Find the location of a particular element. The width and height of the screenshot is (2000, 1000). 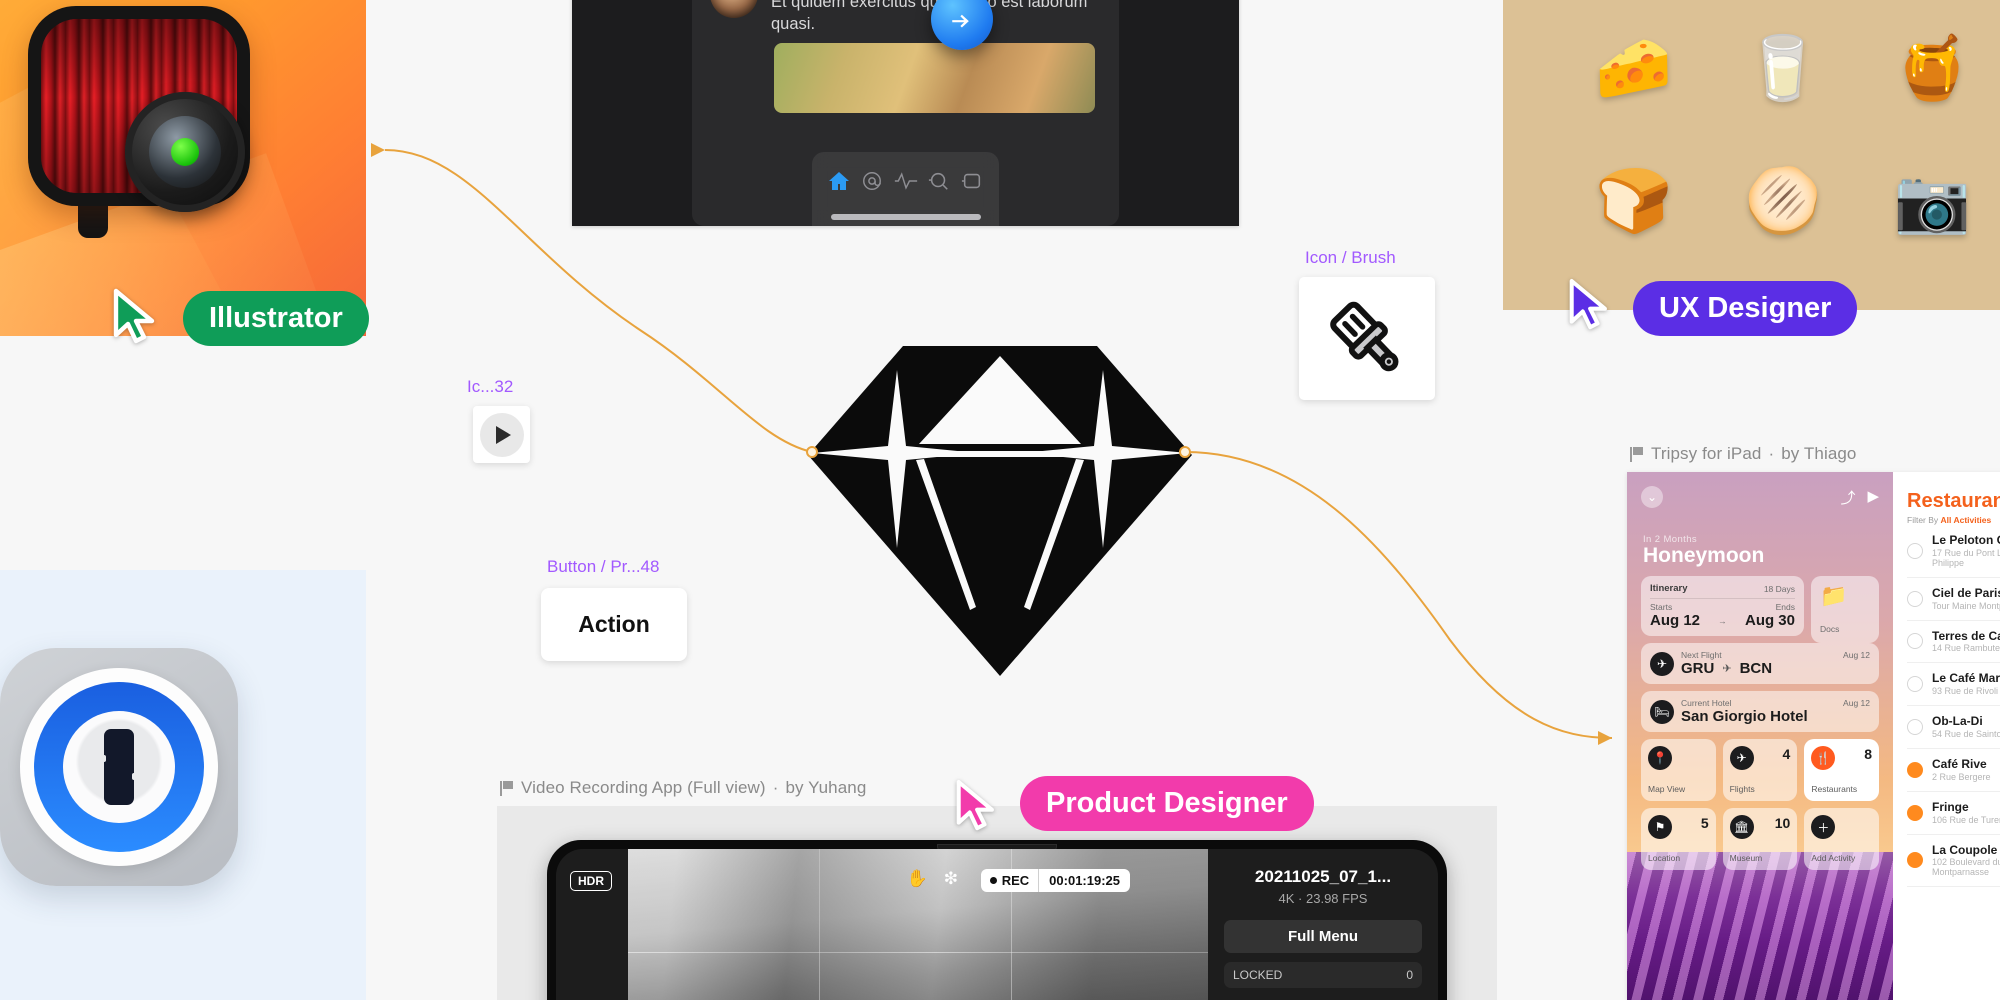

play-circle-icon: ▶ is located at coordinates (1873, 497).